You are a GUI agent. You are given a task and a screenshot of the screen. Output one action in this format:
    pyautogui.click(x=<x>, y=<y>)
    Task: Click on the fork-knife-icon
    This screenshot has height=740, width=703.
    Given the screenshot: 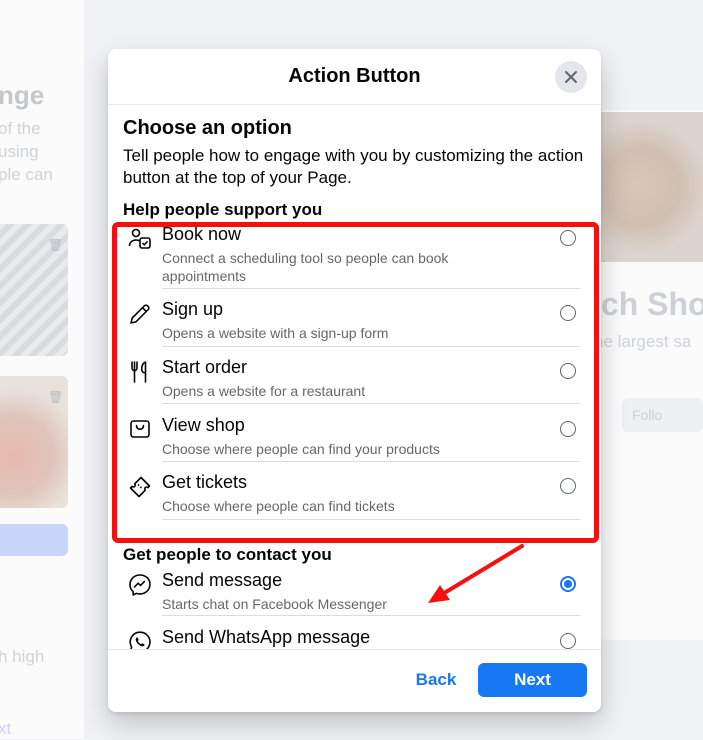 What is the action you would take?
    pyautogui.click(x=139, y=372)
    